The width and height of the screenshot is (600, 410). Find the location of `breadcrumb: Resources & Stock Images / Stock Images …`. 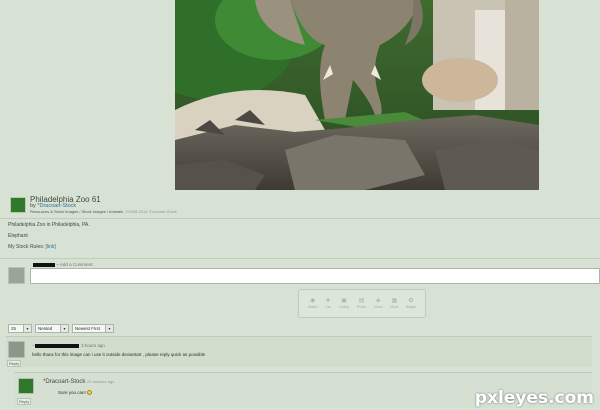

breadcrumb: Resources & Stock Images / Stock Images … is located at coordinates (103, 211).